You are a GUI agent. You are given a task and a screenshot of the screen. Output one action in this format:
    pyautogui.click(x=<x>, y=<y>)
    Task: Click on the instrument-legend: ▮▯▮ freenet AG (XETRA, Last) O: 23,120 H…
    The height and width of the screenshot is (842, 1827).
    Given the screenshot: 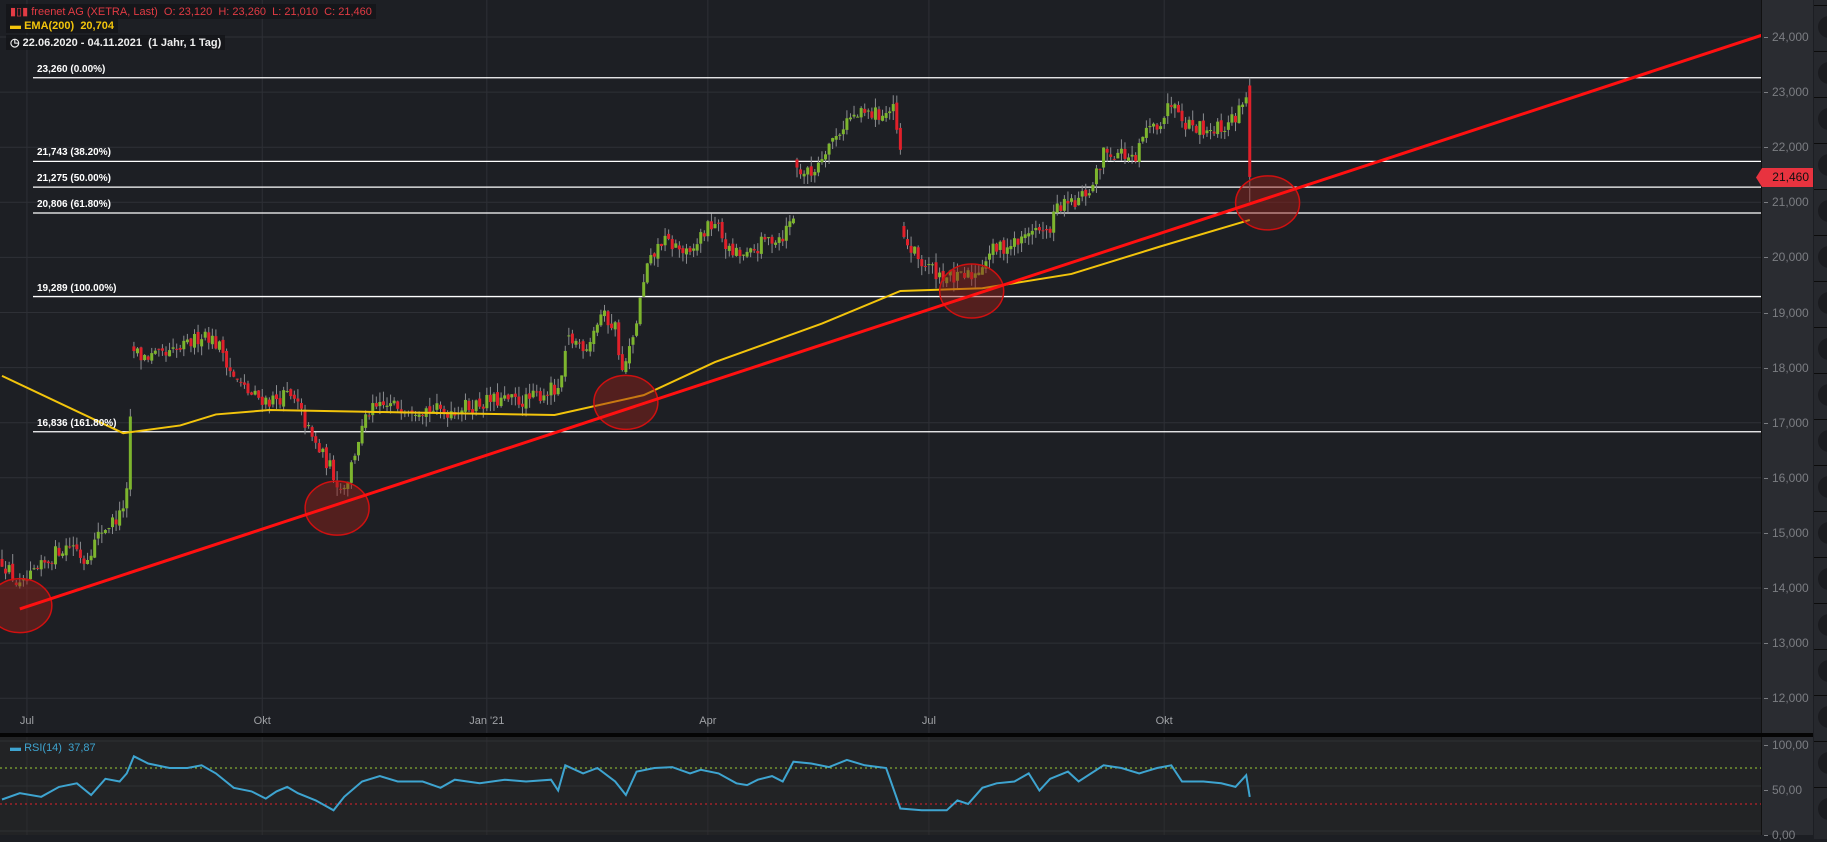 What is the action you would take?
    pyautogui.click(x=191, y=11)
    